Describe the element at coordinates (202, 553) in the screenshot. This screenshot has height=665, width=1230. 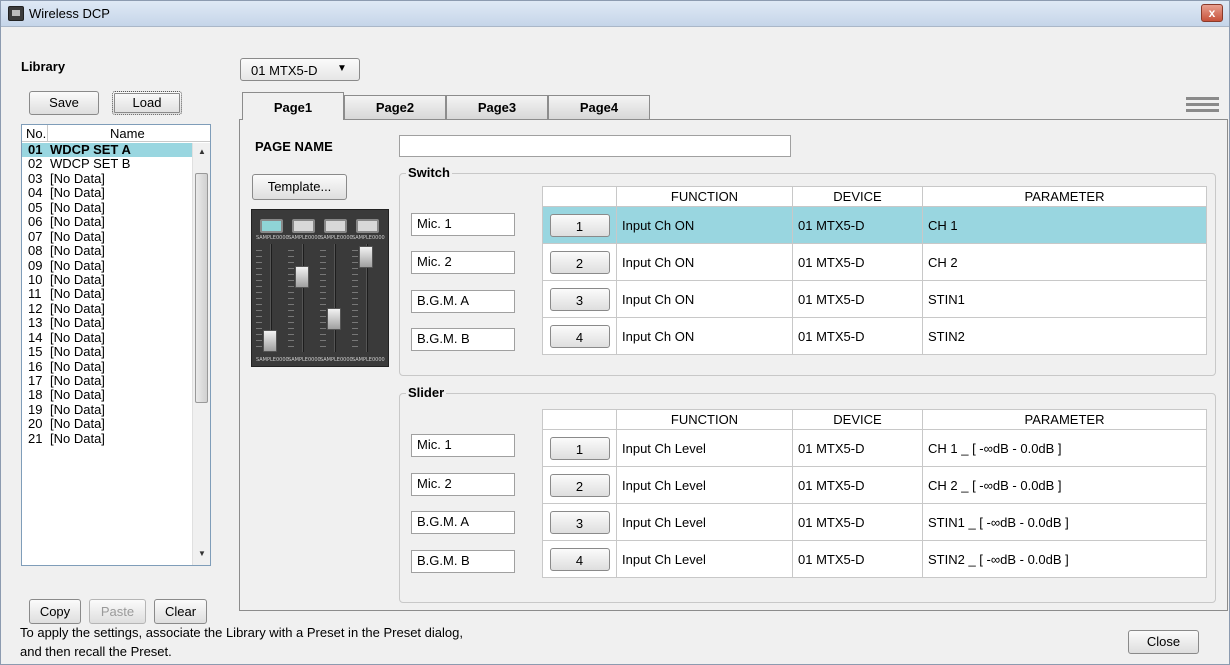
I see `scroll-down-icon: ▼` at that location.